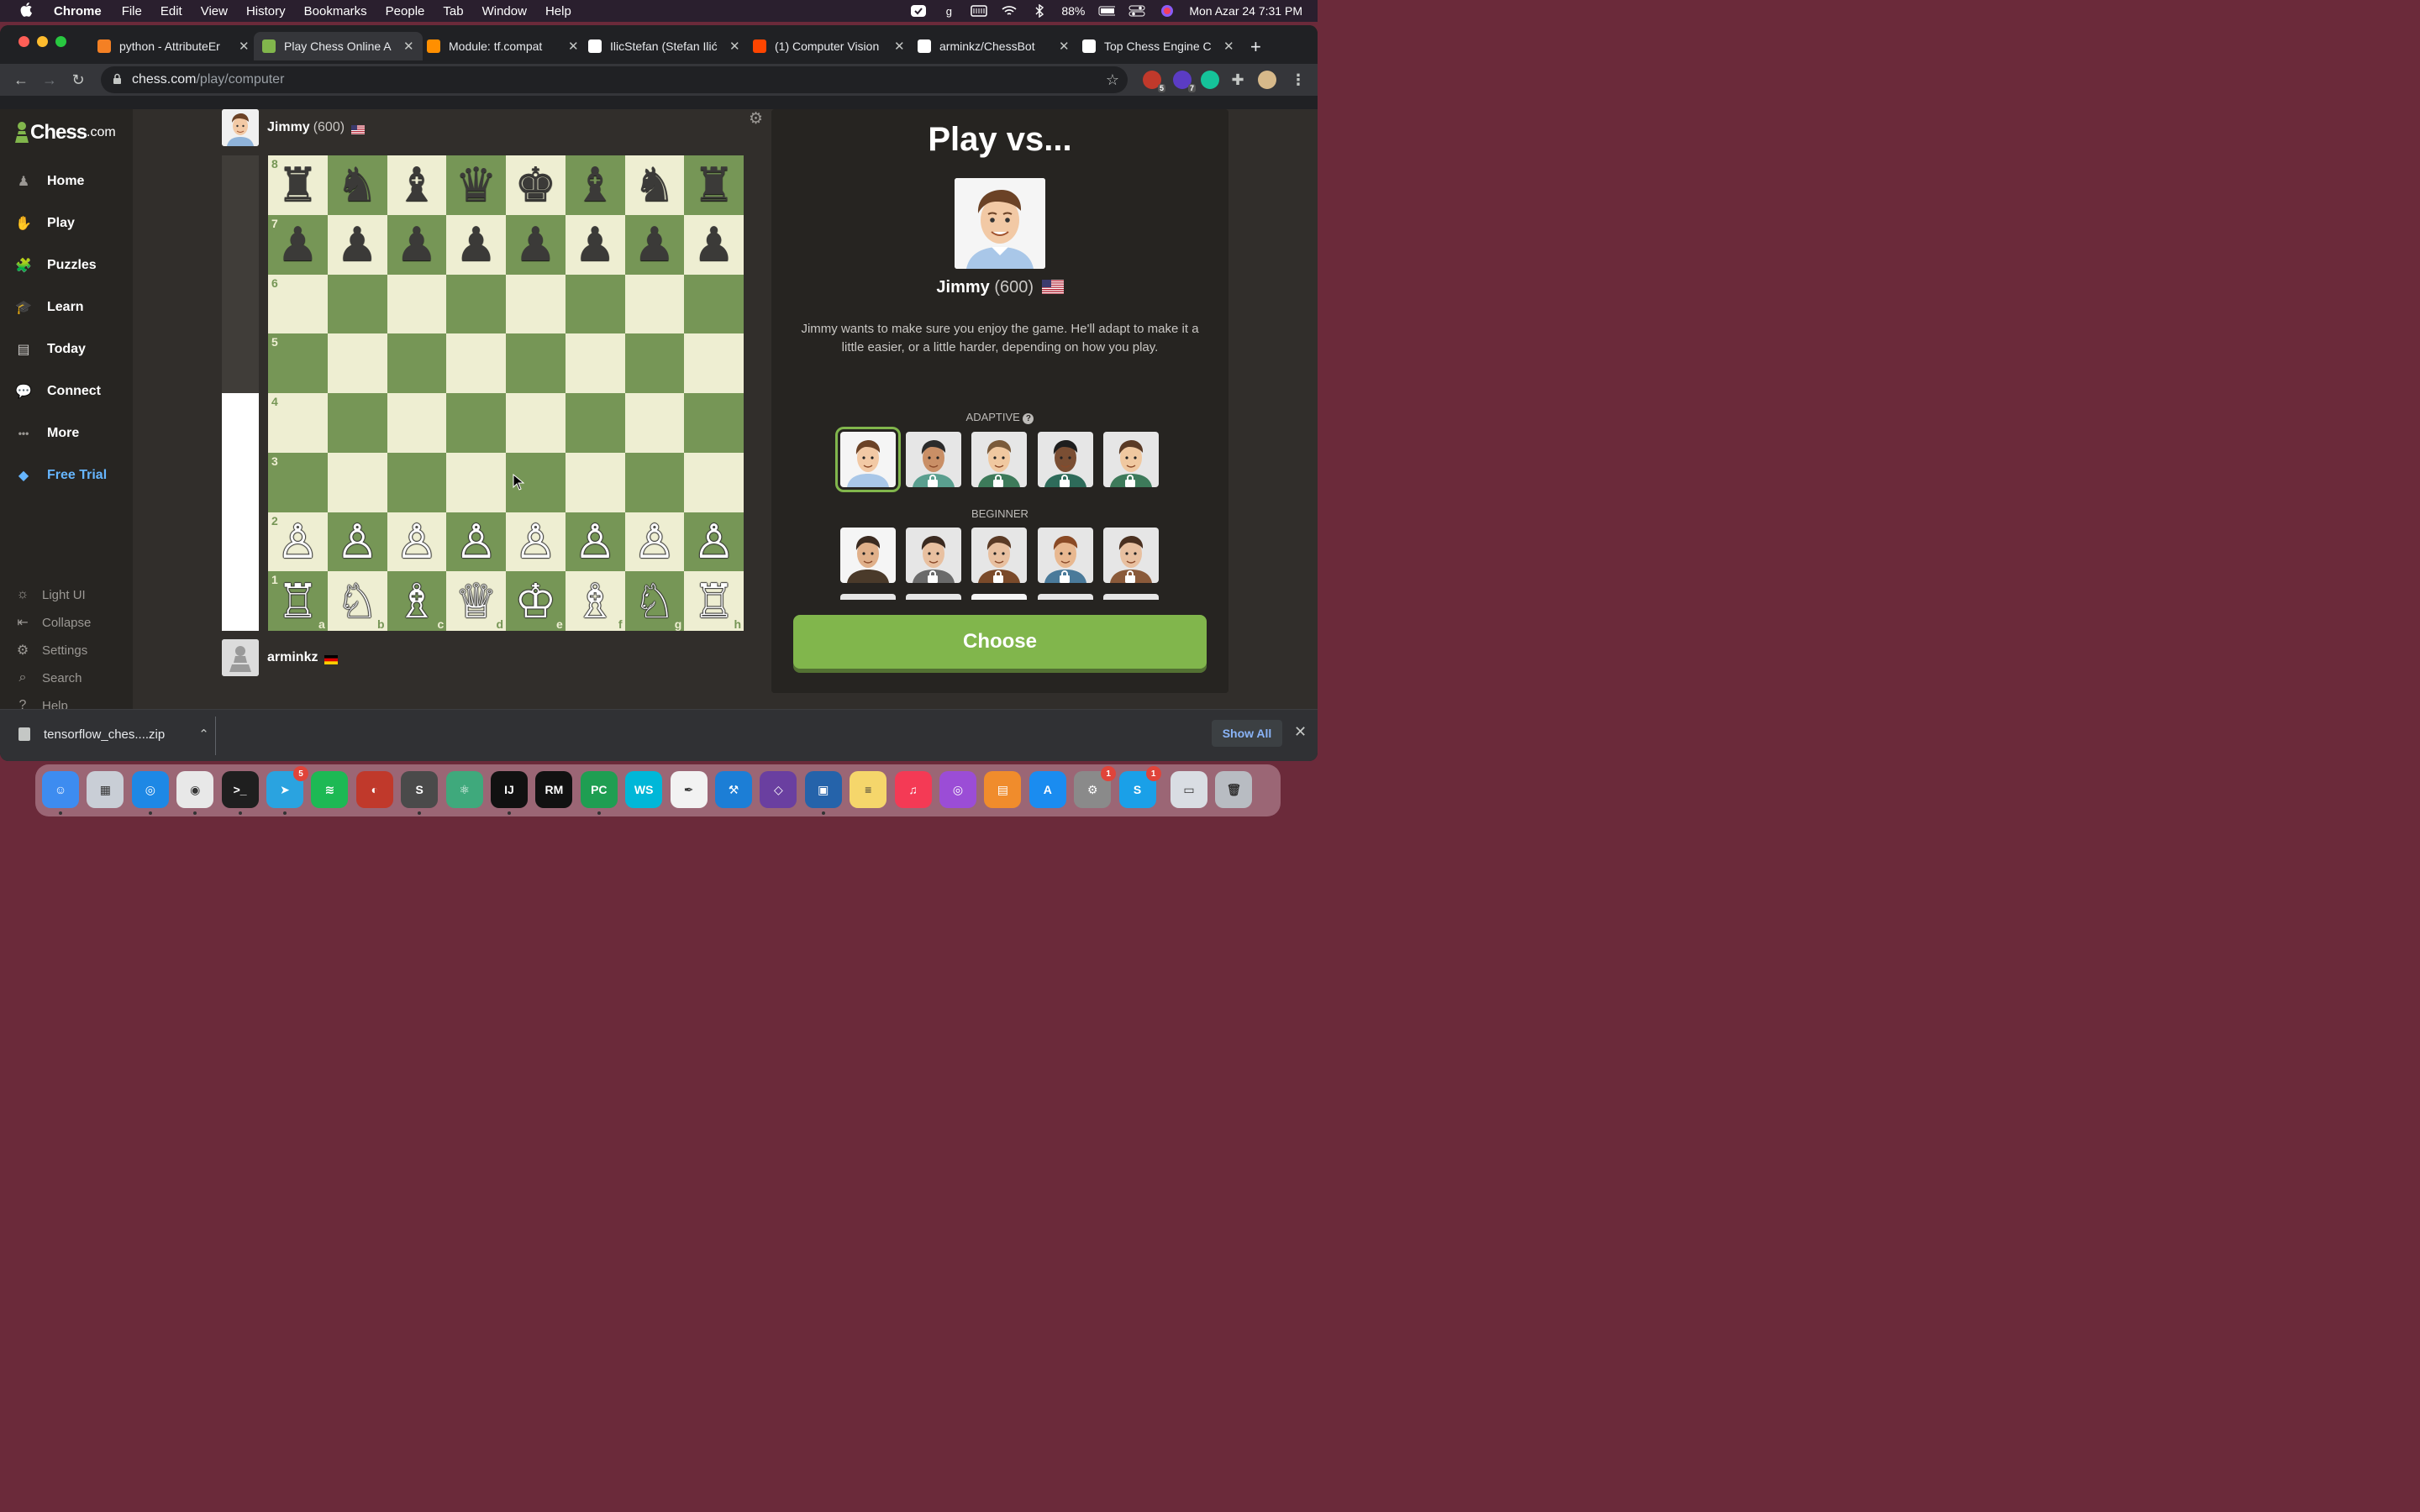  I want to click on menu-help: Help, so click(558, 11).